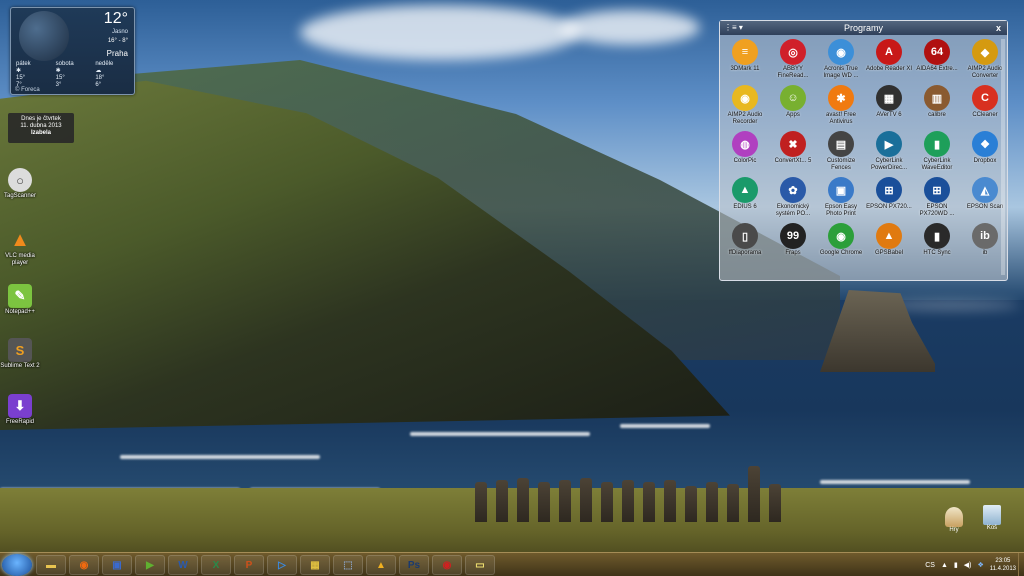 The height and width of the screenshot is (576, 1024). I want to click on fence-item: ◉ AIMP2 Audio Recorder, so click(745, 107).